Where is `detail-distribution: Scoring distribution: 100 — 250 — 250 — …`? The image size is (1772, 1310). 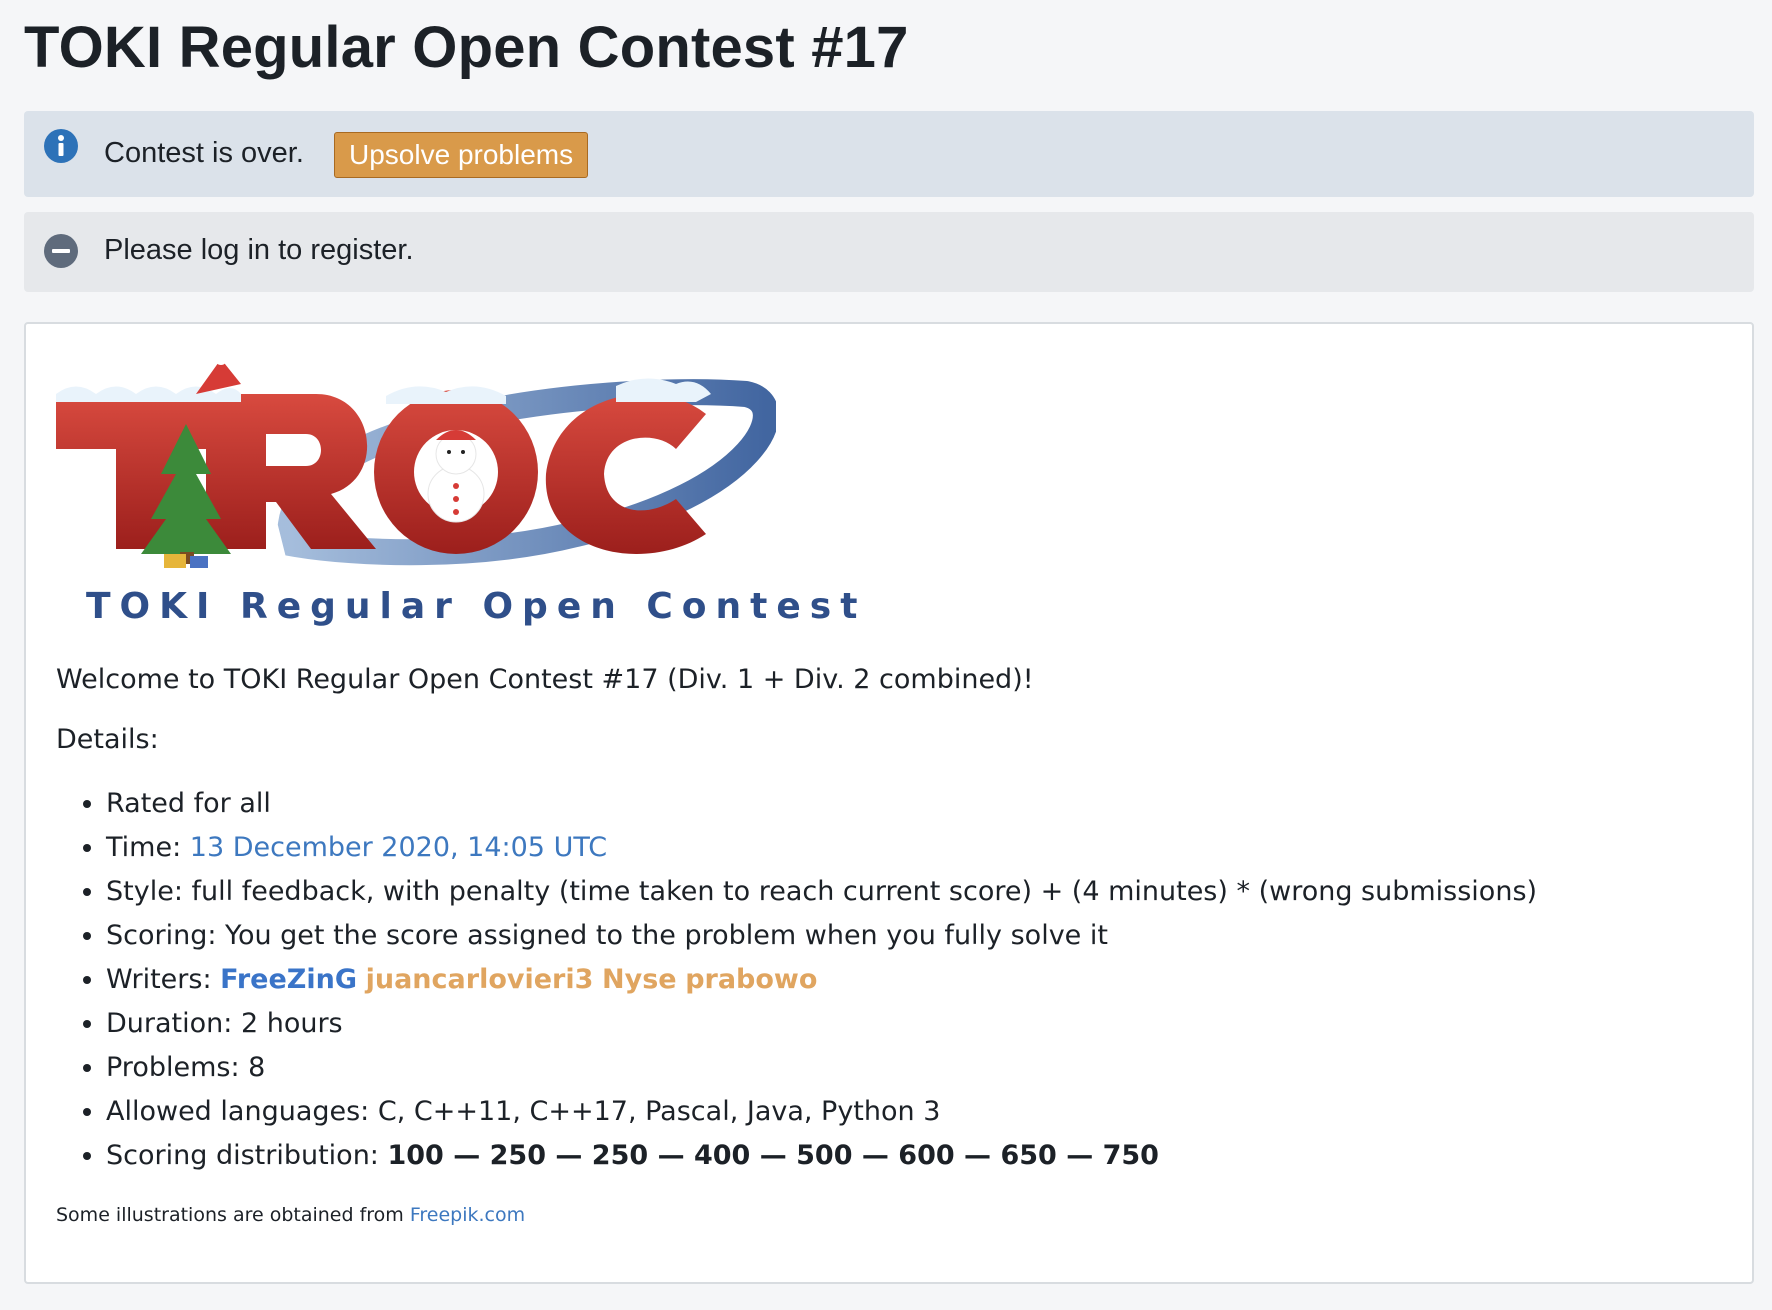
detail-distribution: Scoring distribution: 100 — 250 — 250 — … is located at coordinates (821, 1156).